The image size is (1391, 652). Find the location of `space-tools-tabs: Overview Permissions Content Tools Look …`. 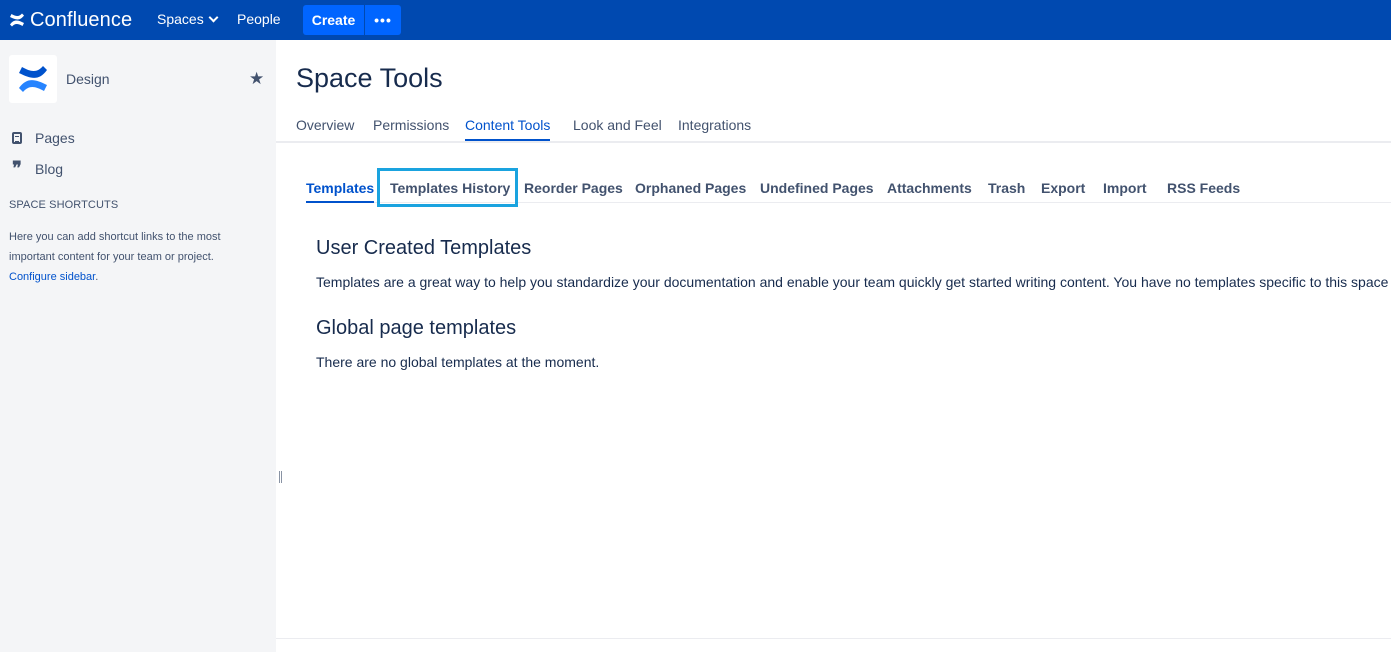

space-tools-tabs: Overview Permissions Content Tools Look … is located at coordinates (833, 127).